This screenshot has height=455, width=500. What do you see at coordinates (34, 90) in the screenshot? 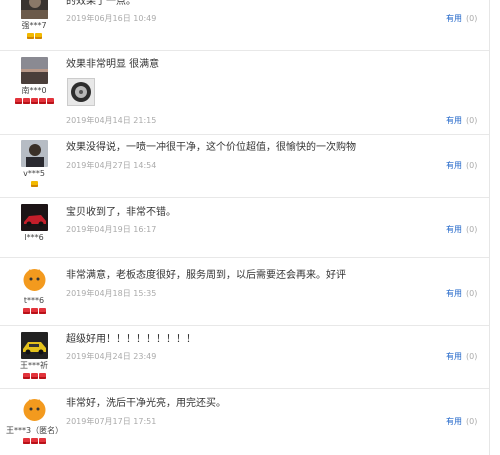
I see `reviewer-name: 南***0` at bounding box center [34, 90].